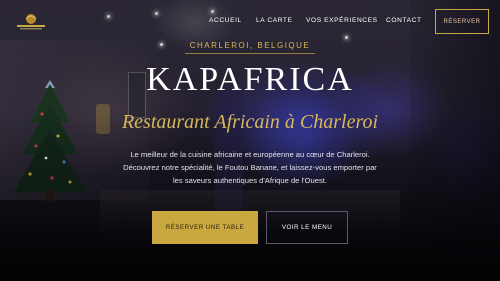 This screenshot has height=281, width=500. What do you see at coordinates (250, 45) in the screenshot?
I see `hero-location: CHARLEROI, BELGIQUE` at bounding box center [250, 45].